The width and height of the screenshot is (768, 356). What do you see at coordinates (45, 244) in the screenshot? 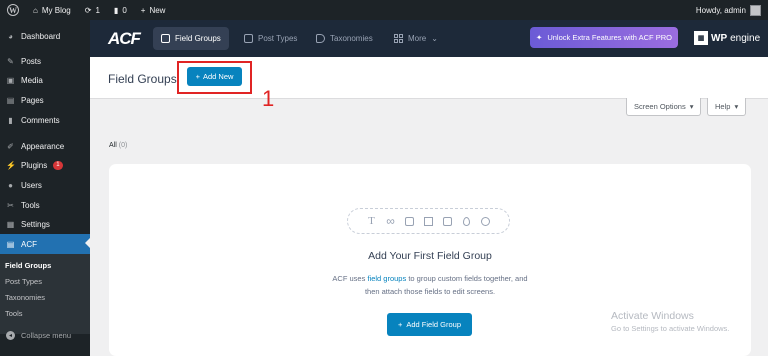
I see `sidebar-item-acf: ▤ ACF` at bounding box center [45, 244].